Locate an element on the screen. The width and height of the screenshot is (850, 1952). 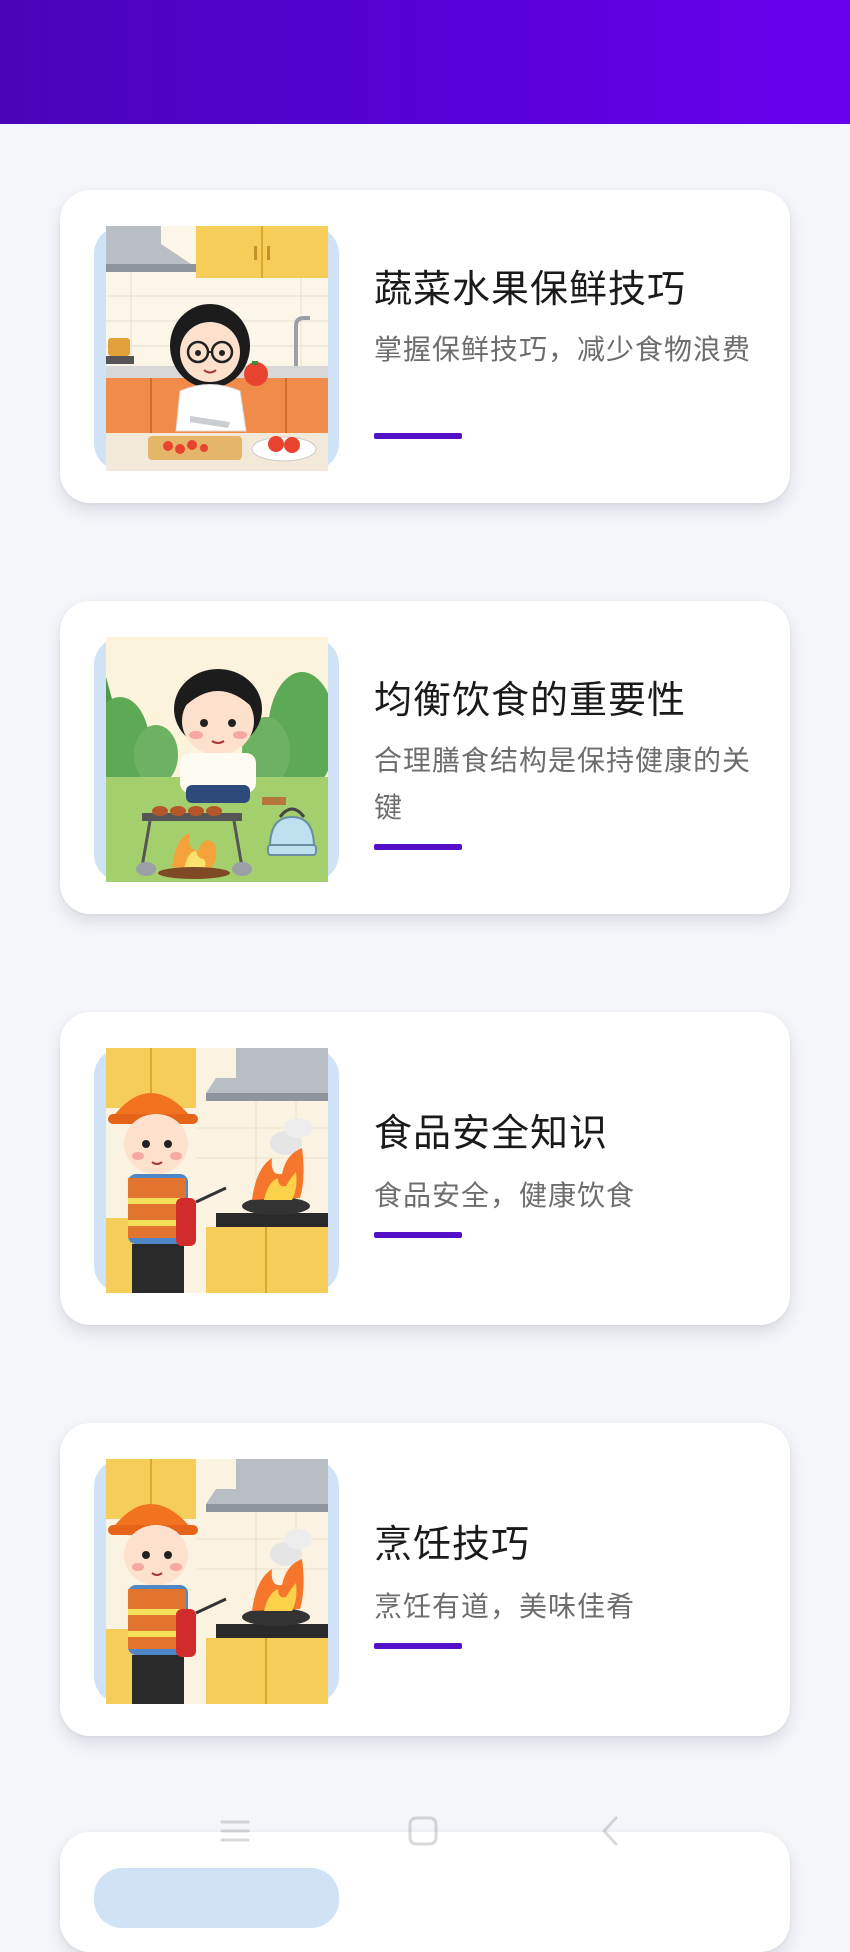
boy-grilling-outdoors-illustration is located at coordinates (217, 759).